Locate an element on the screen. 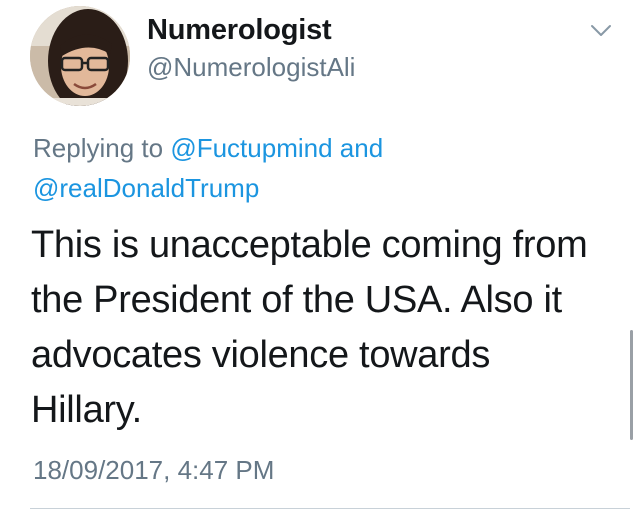 The image size is (640, 515). tweet-text-line: advocates violence towards is located at coordinates (261, 355).